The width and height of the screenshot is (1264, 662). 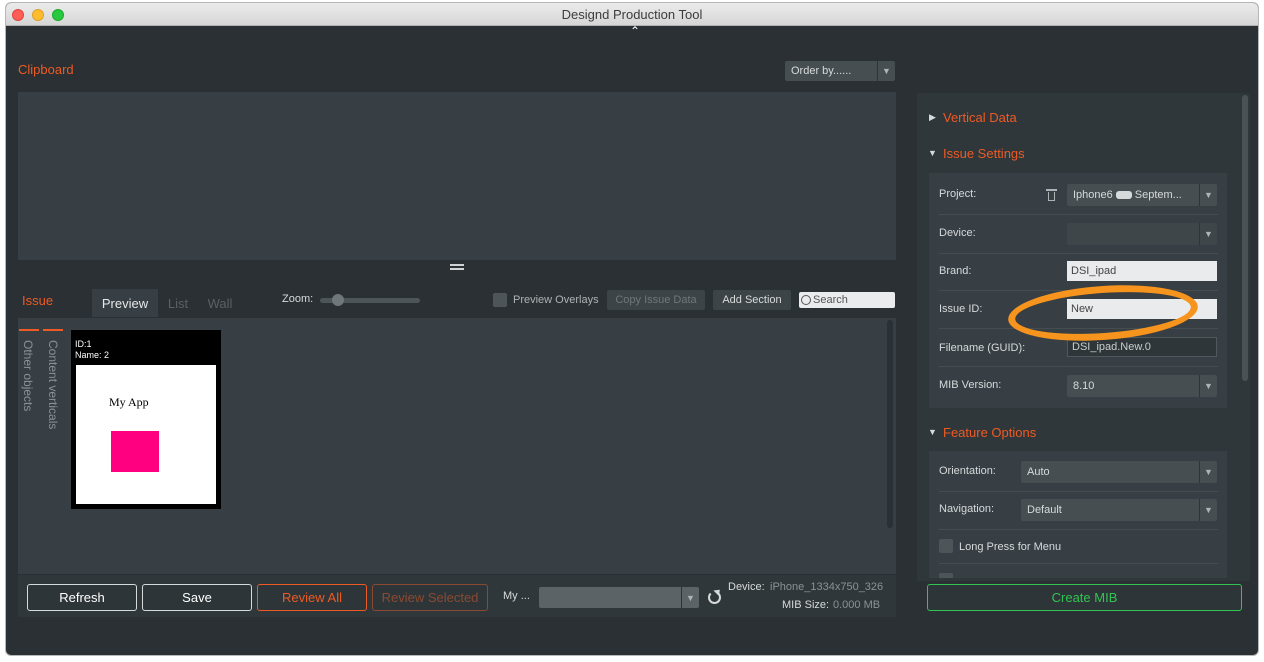 I want to click on orientation-value: Auto, so click(x=1038, y=472).